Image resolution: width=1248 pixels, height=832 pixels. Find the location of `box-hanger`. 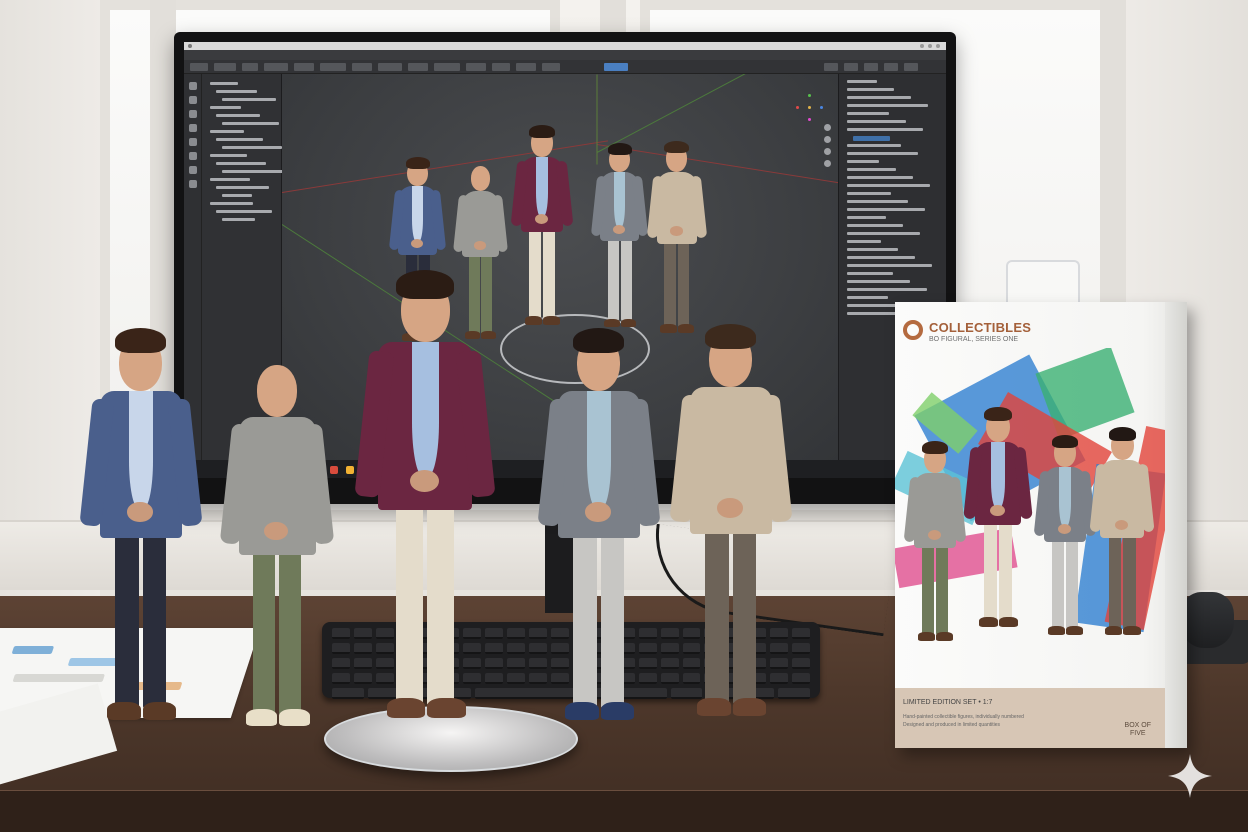

box-hanger is located at coordinates (1043, 282).